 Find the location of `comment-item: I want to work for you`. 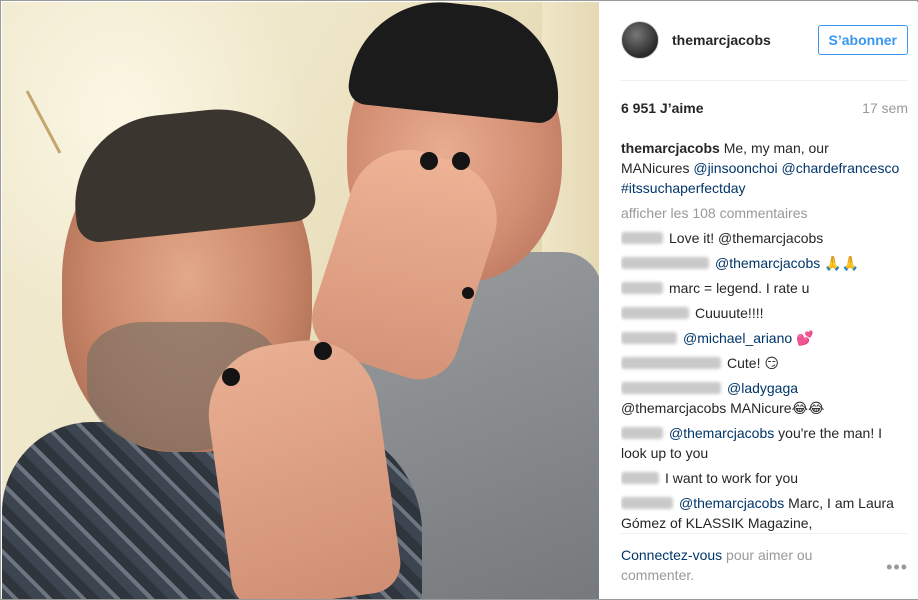

comment-item: I want to work for you is located at coordinates (761, 478).